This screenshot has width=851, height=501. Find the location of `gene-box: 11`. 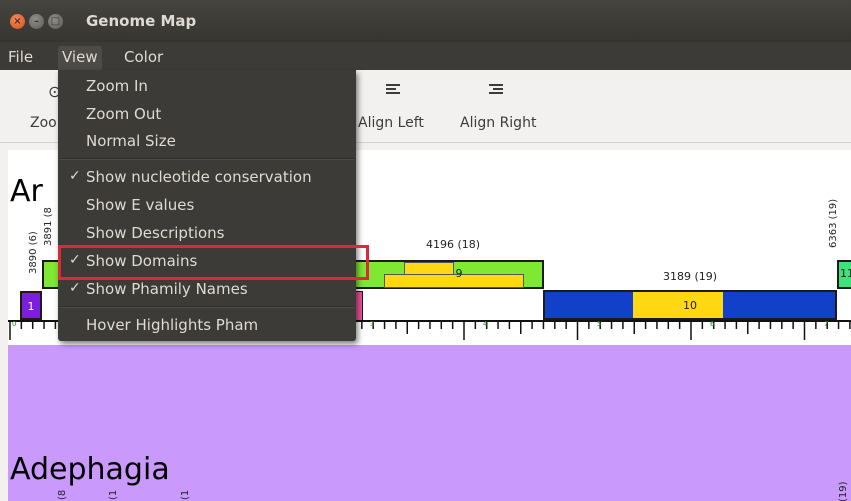

gene-box: 11 is located at coordinates (844, 274).